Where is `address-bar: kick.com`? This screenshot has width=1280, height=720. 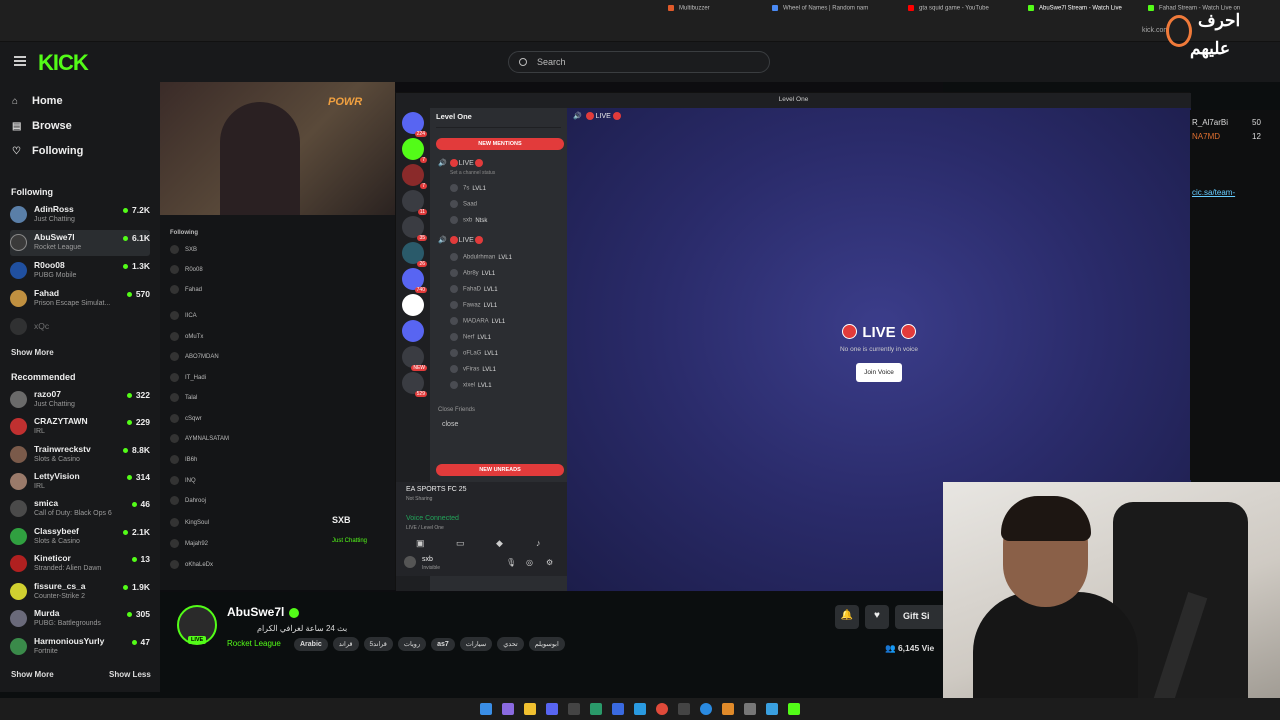 address-bar: kick.com is located at coordinates (640, 31).